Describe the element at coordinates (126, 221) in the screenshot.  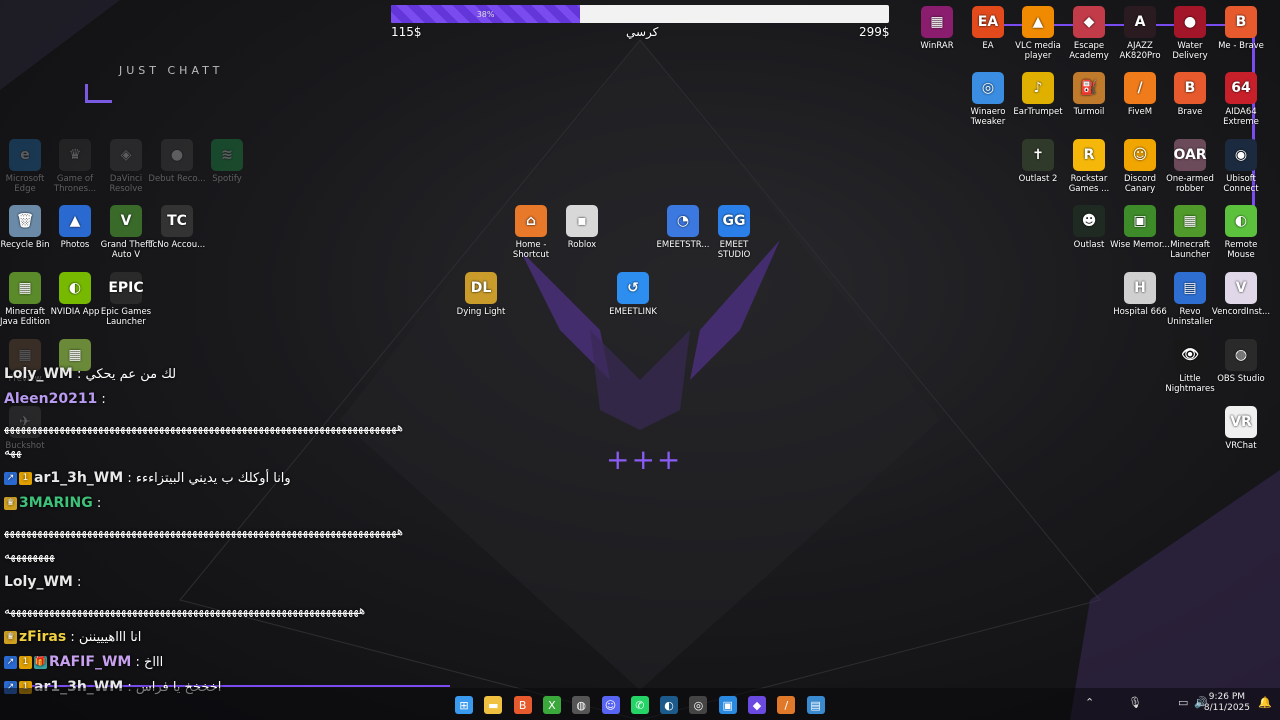
I see `gta-icon: V` at that location.